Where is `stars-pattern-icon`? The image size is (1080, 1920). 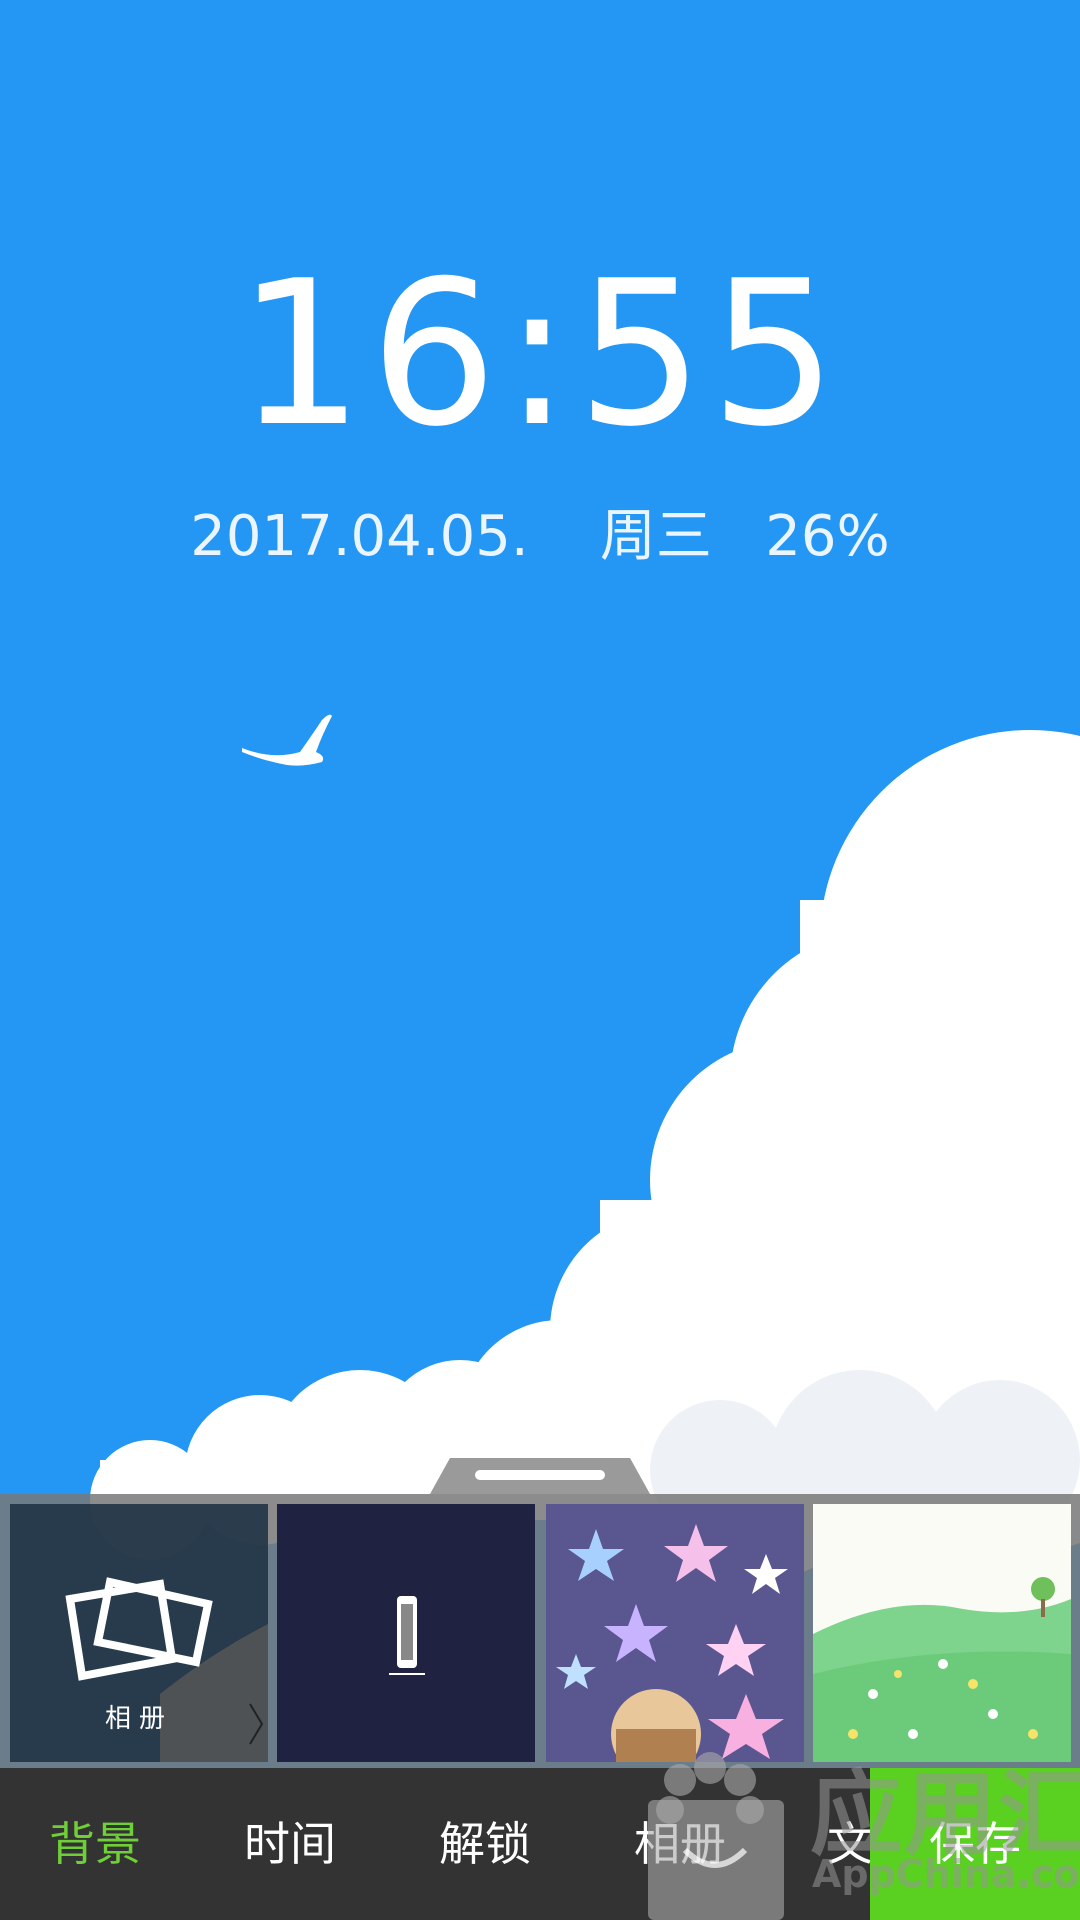 stars-pattern-icon is located at coordinates (672, 1643).